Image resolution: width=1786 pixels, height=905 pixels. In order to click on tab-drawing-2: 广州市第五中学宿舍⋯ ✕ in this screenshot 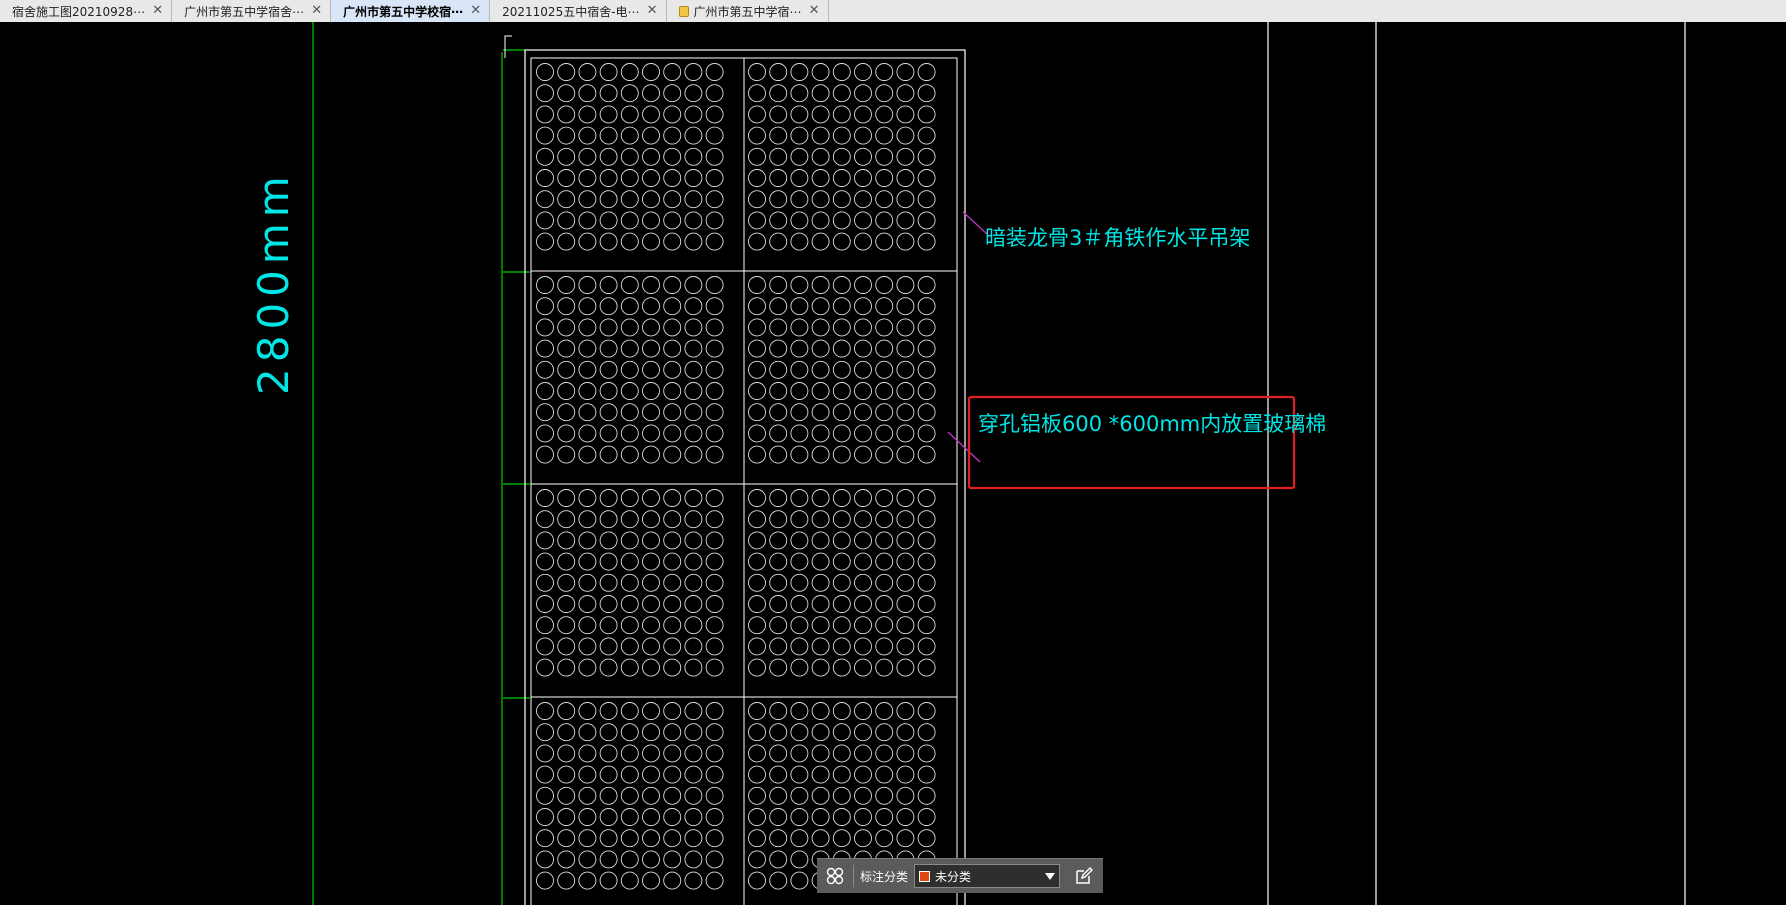, I will do `click(252, 11)`.